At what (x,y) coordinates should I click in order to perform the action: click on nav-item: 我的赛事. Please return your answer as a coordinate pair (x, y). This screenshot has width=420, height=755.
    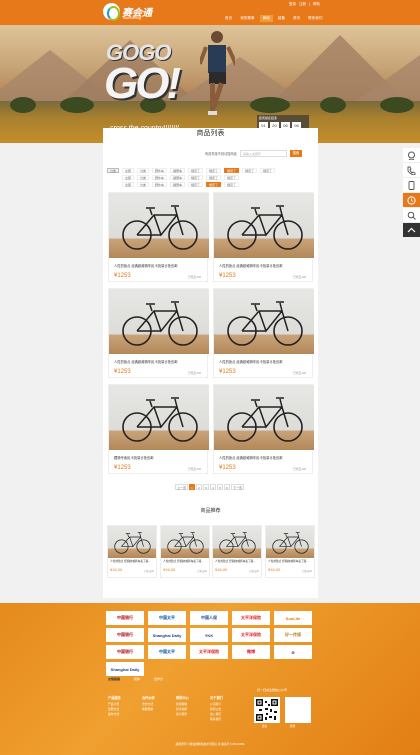
    Looking at the image, I should click on (247, 18).